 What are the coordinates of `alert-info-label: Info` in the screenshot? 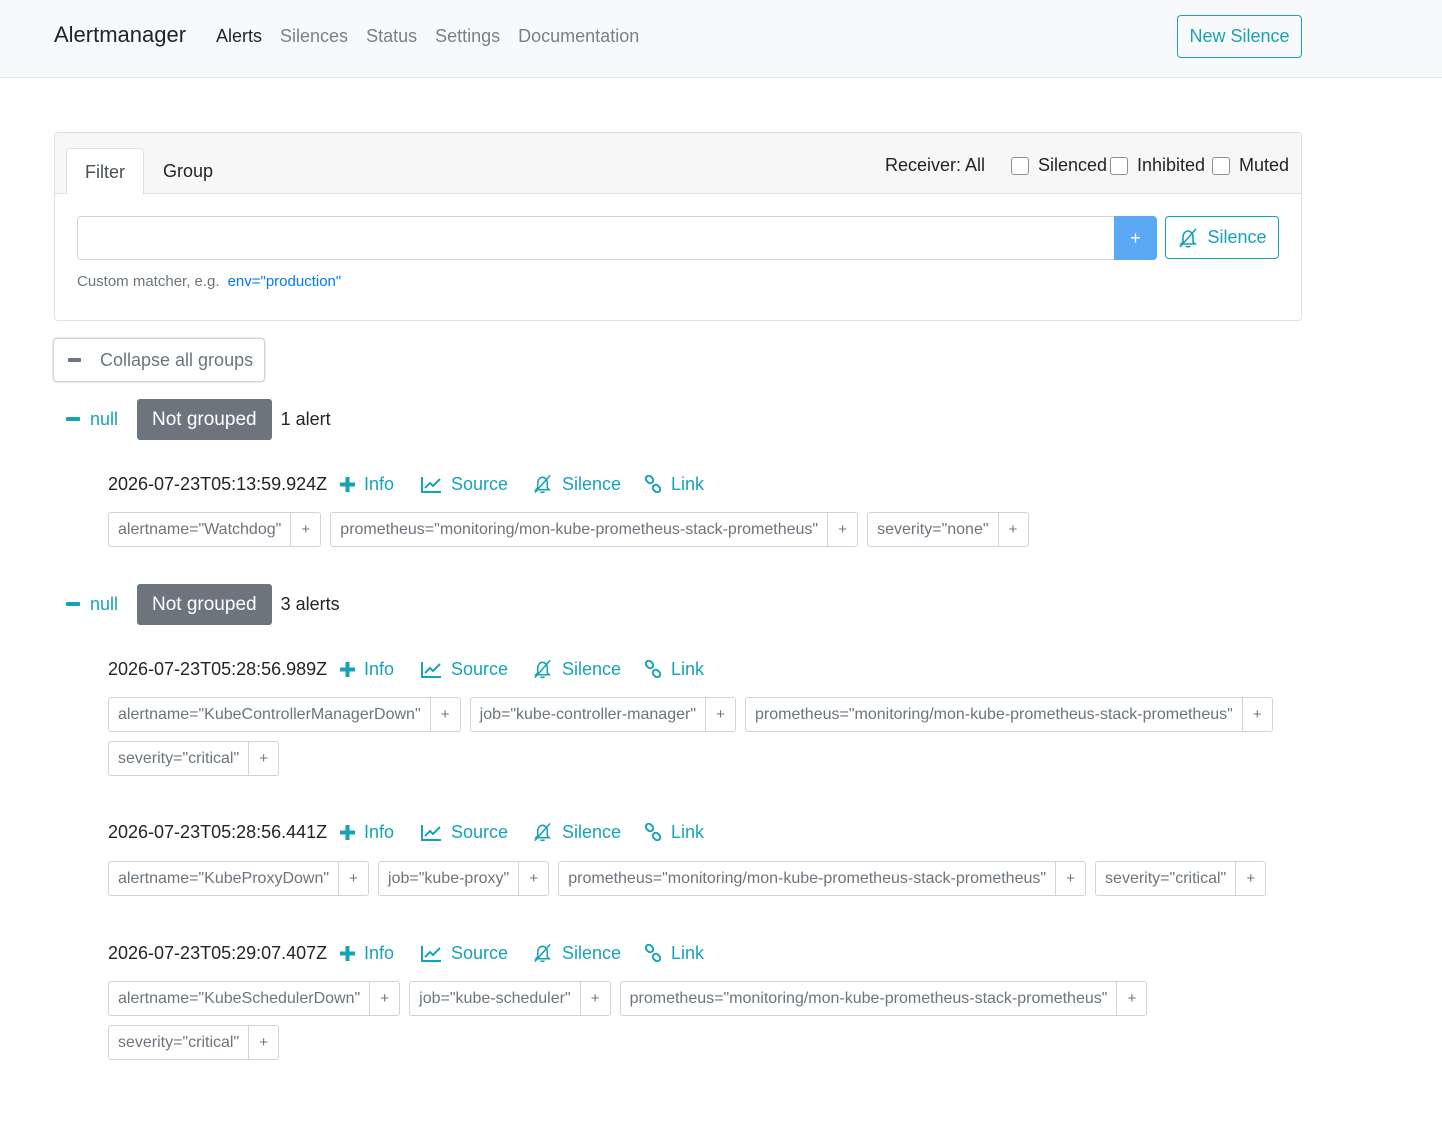 It's located at (379, 952).